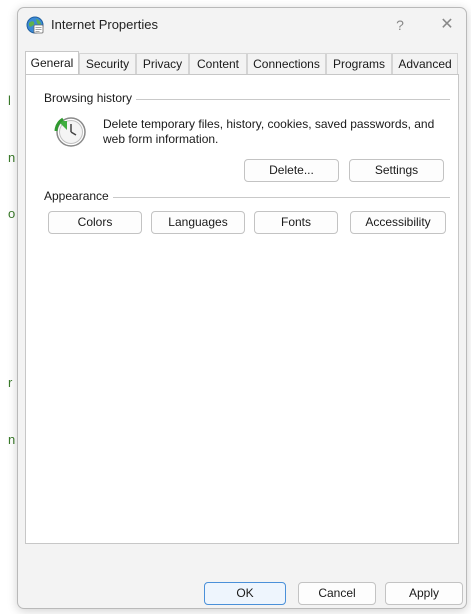 This screenshot has height=614, width=471. Describe the element at coordinates (9, 100) in the screenshot. I see `background-text-fragment: l` at that location.